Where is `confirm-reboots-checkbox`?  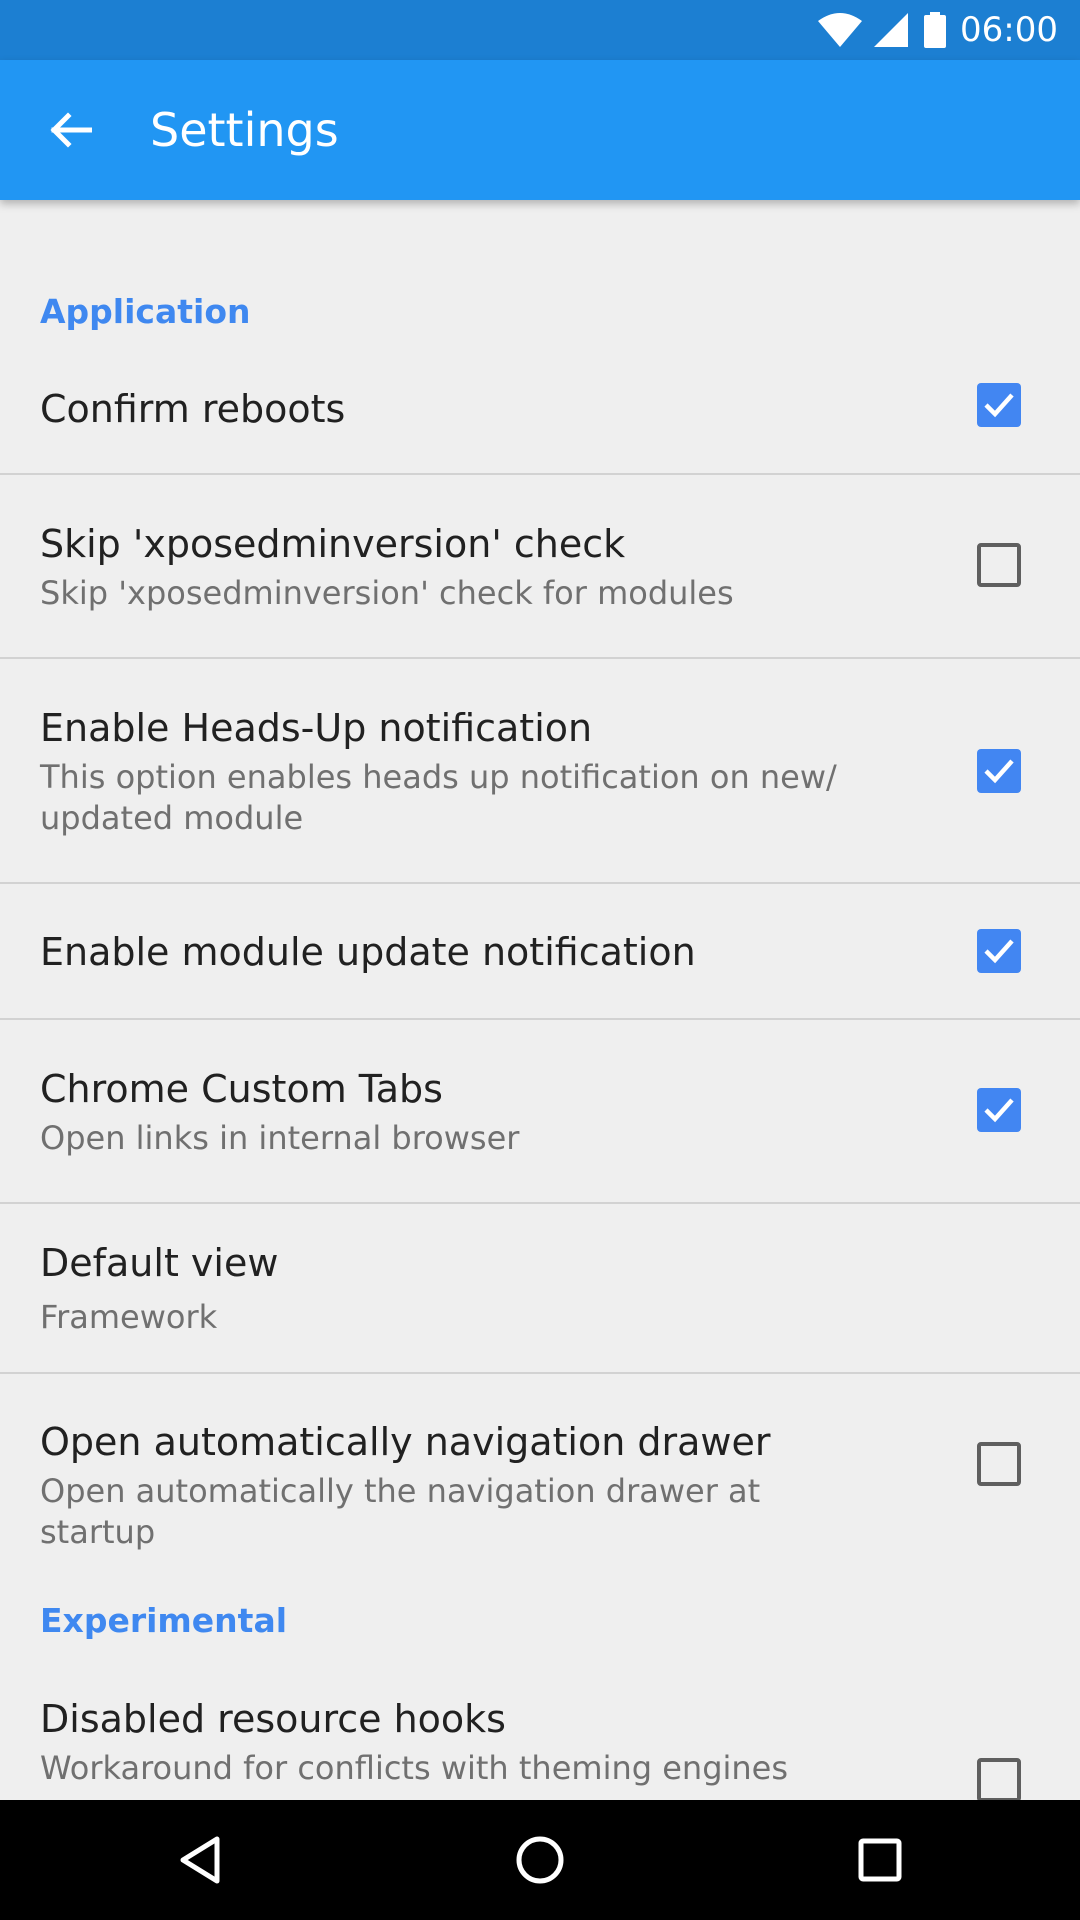 confirm-reboots-checkbox is located at coordinates (999, 405).